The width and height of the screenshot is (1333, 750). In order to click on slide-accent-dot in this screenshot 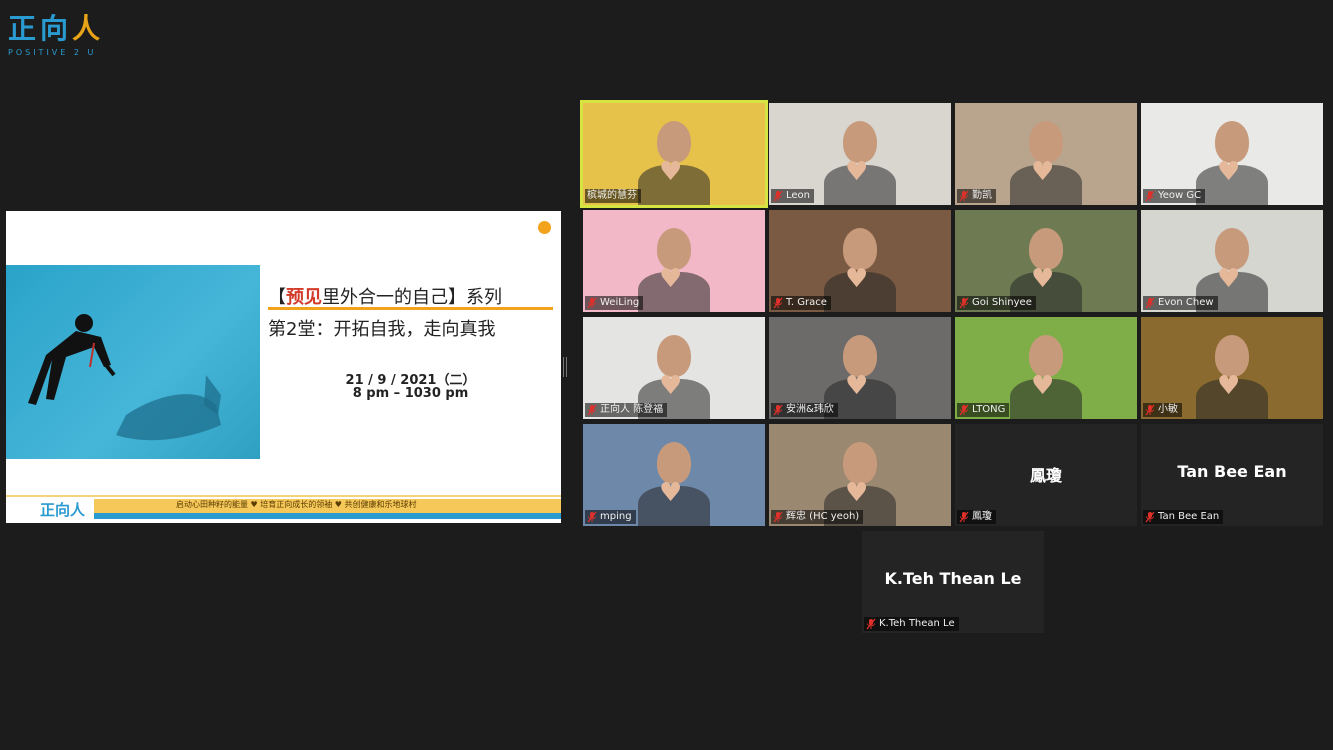, I will do `click(544, 227)`.